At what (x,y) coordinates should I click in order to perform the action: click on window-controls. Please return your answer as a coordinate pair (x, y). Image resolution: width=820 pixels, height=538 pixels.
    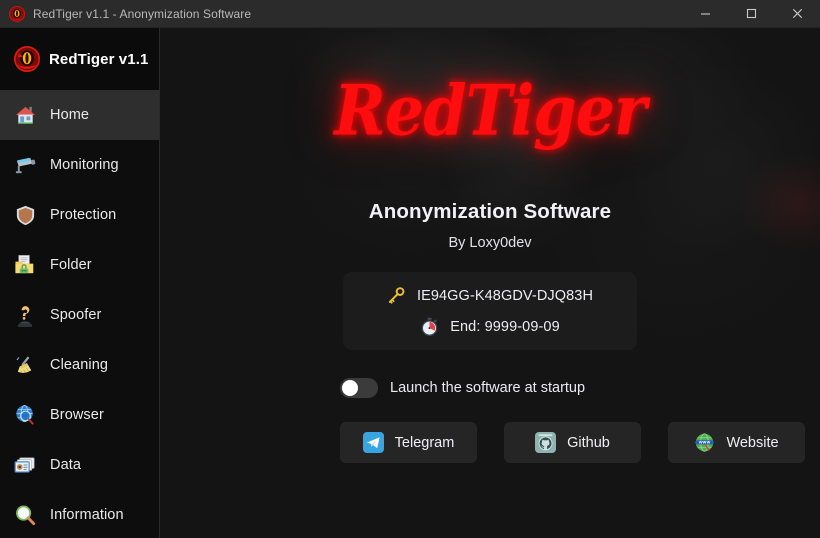
    Looking at the image, I should click on (751, 14).